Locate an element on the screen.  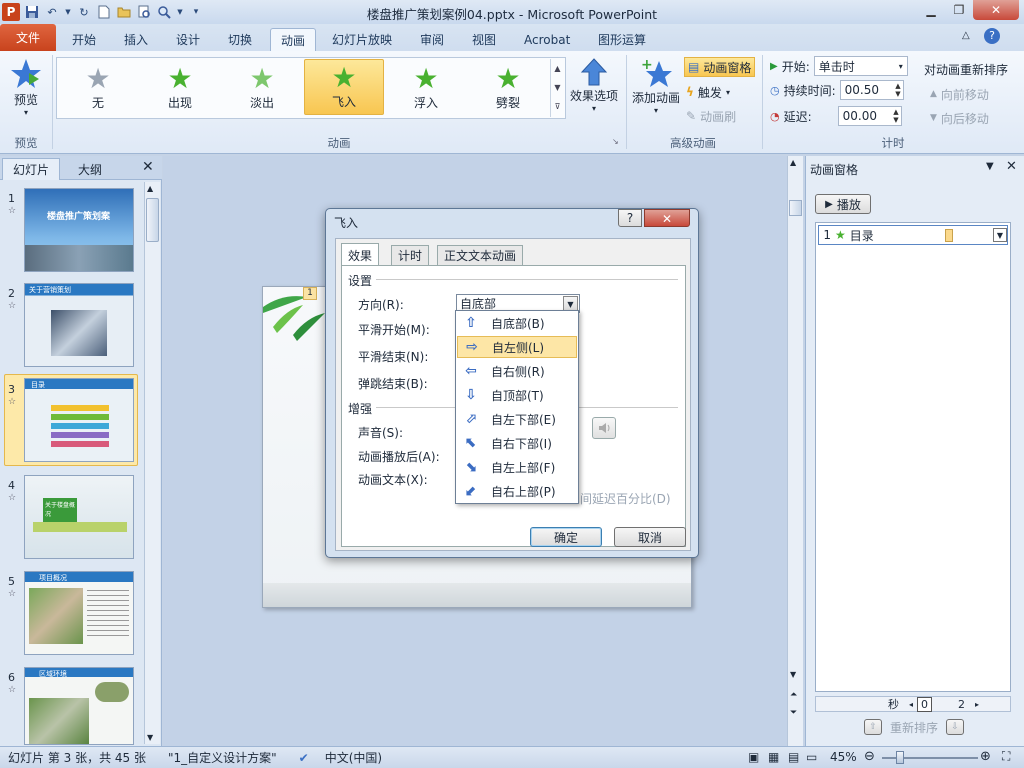
animation-pane-button: ▤ 动画窗格 is located at coordinates (720, 67).